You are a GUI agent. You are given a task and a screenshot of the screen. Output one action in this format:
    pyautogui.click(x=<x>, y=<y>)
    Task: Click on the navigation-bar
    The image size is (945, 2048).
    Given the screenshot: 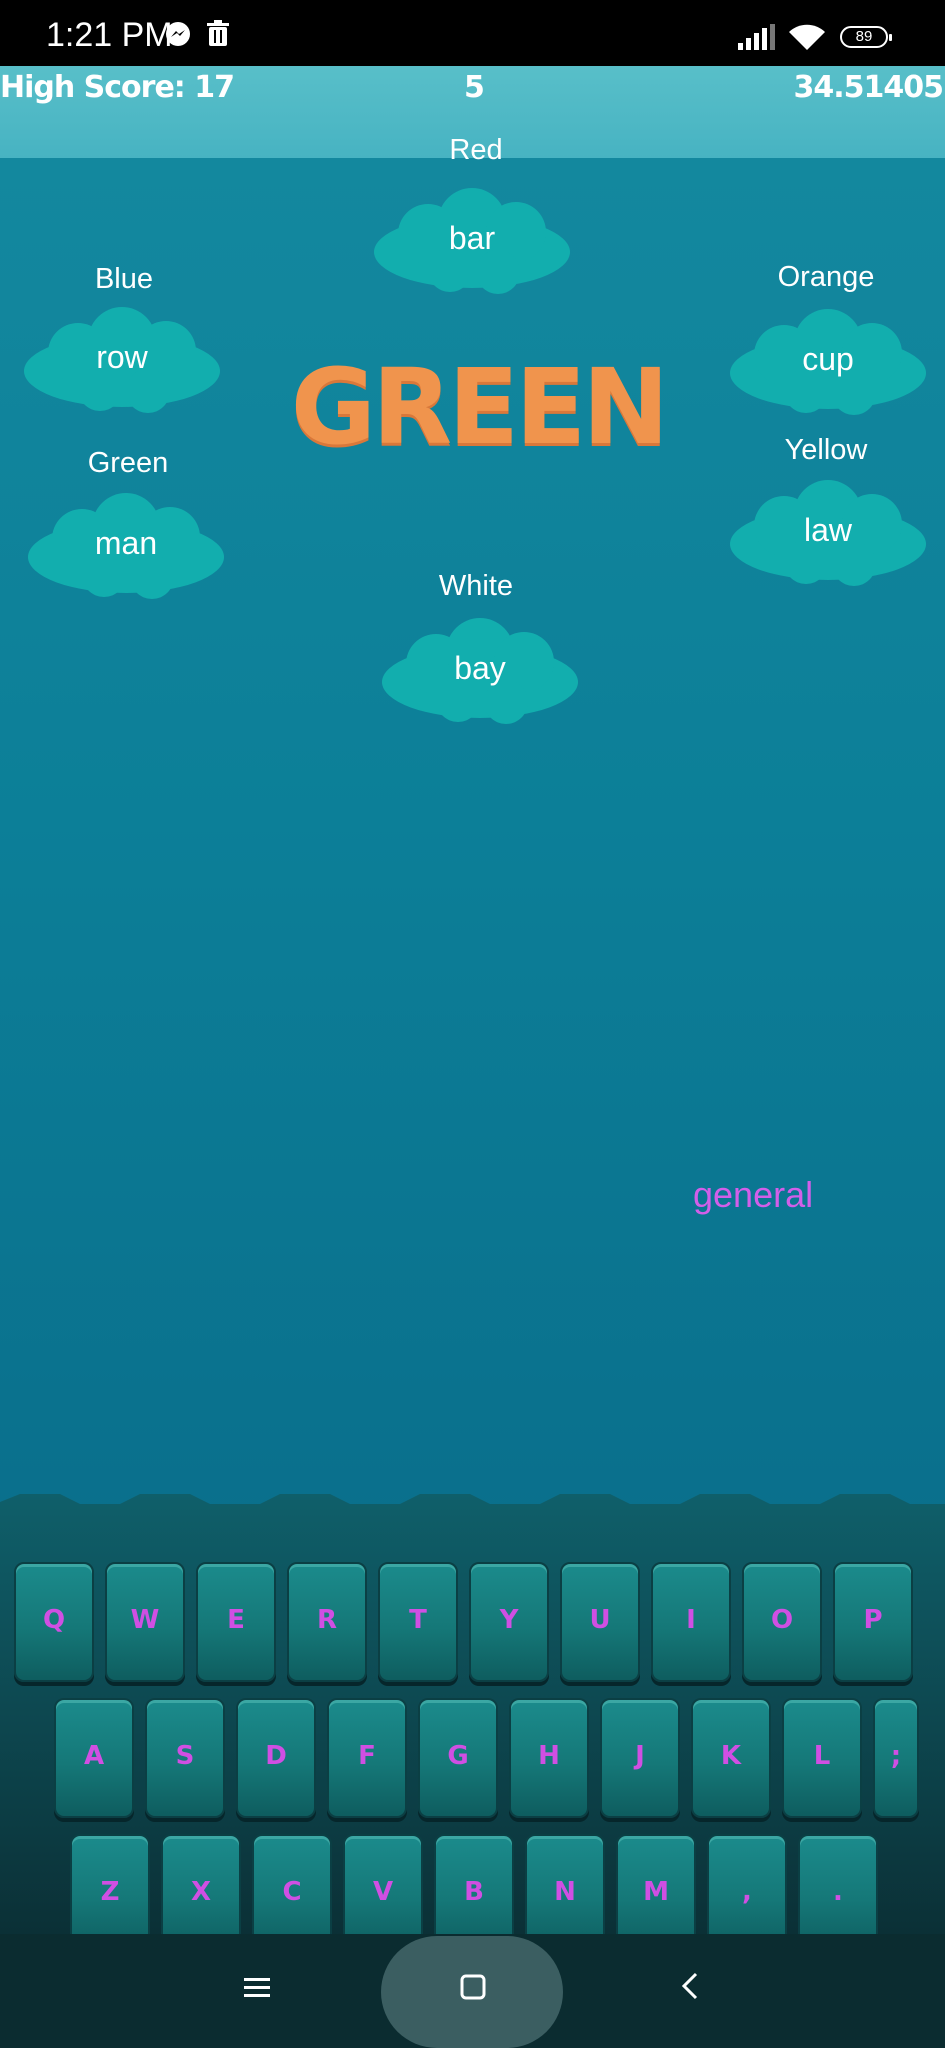 What is the action you would take?
    pyautogui.click(x=472, y=1991)
    